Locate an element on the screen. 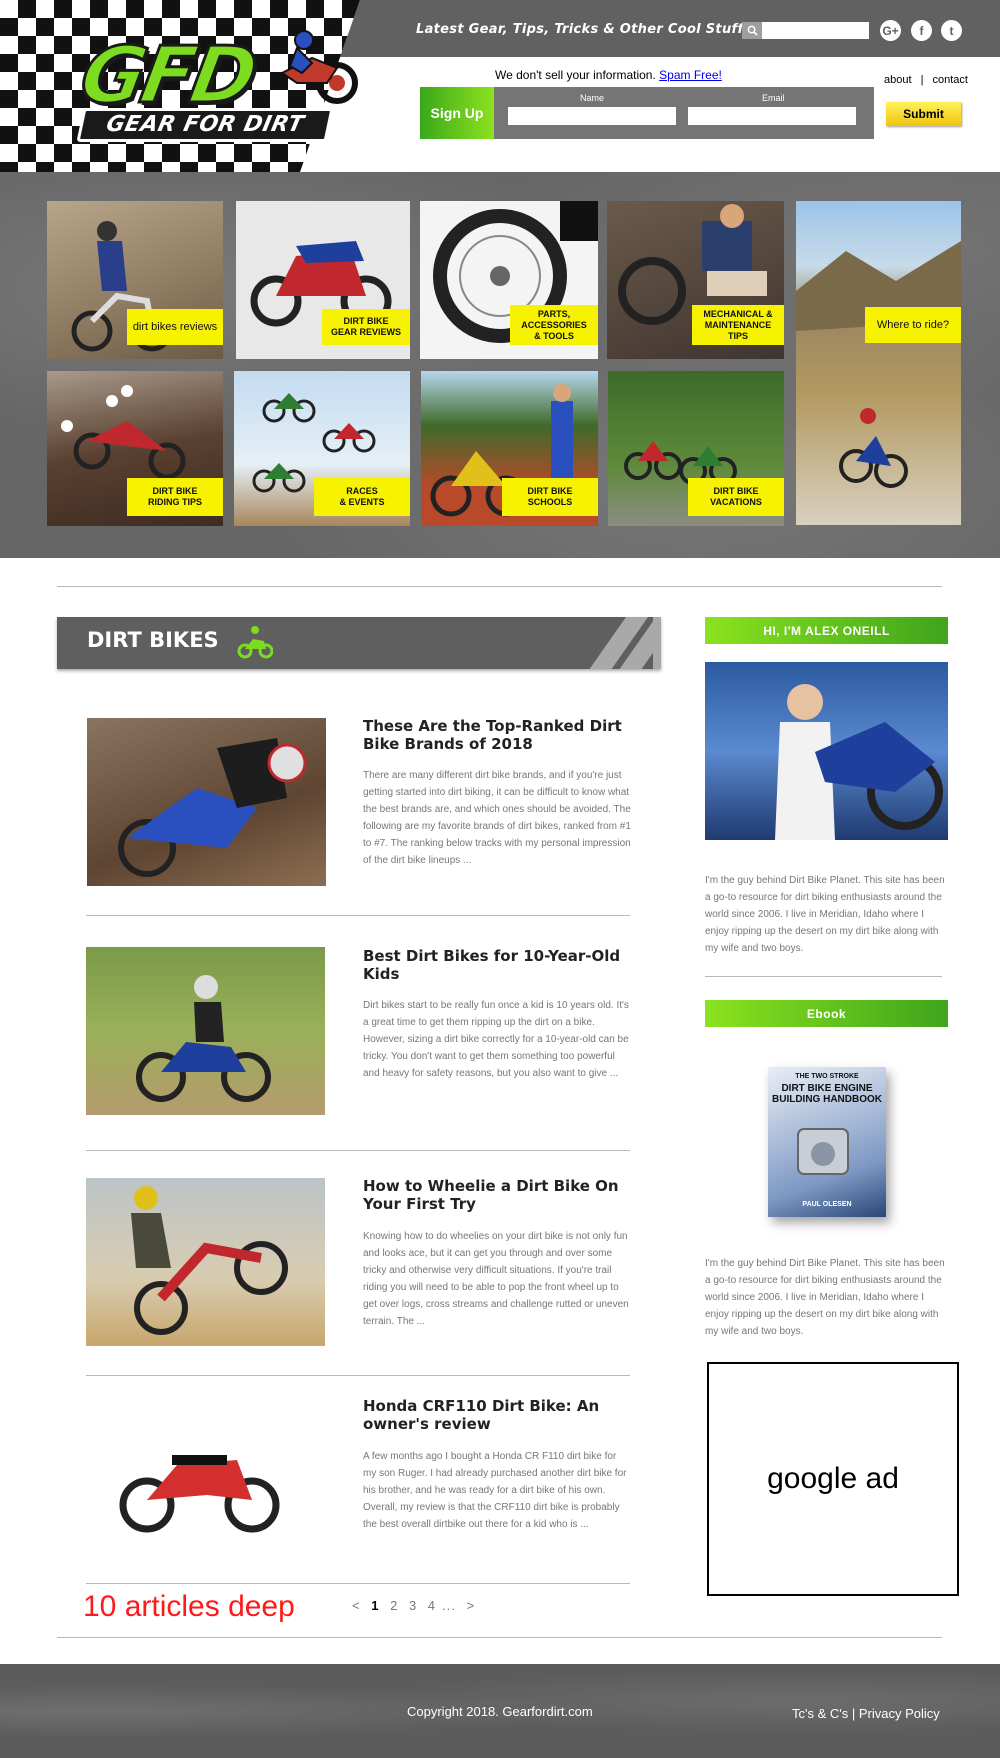 The image size is (1000, 1758). search-button is located at coordinates (752, 30).